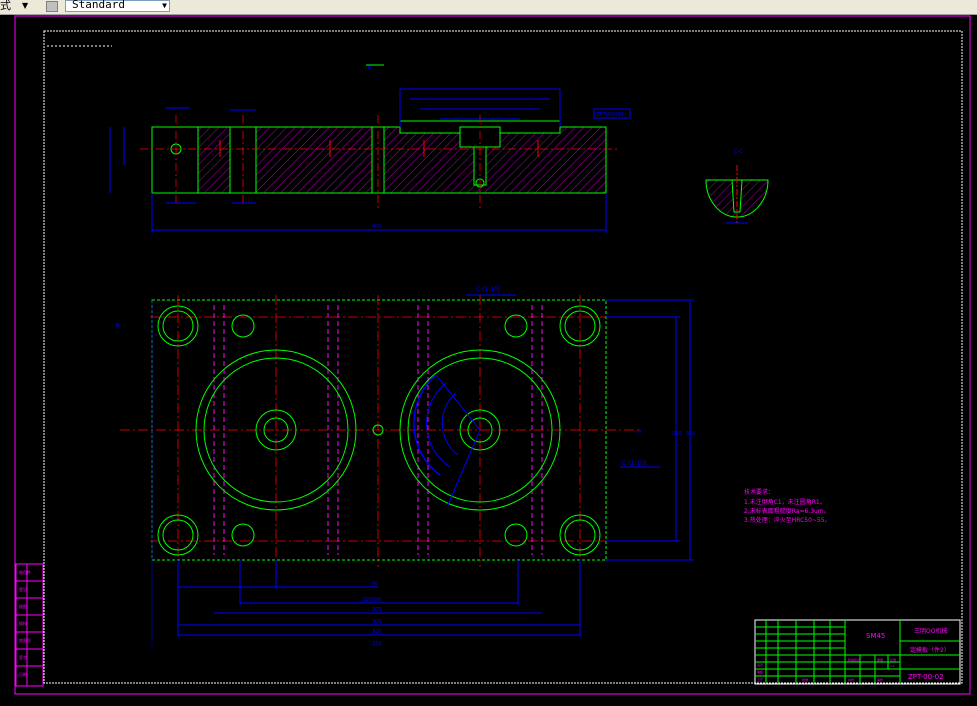 This screenshot has width=977, height=706. What do you see at coordinates (25, 572) in the screenshot?
I see `strip-label: 借用件` at bounding box center [25, 572].